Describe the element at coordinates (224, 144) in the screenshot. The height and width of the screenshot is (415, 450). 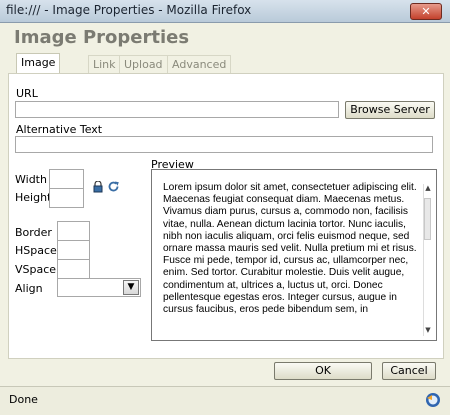
I see `alternative-text-input` at that location.